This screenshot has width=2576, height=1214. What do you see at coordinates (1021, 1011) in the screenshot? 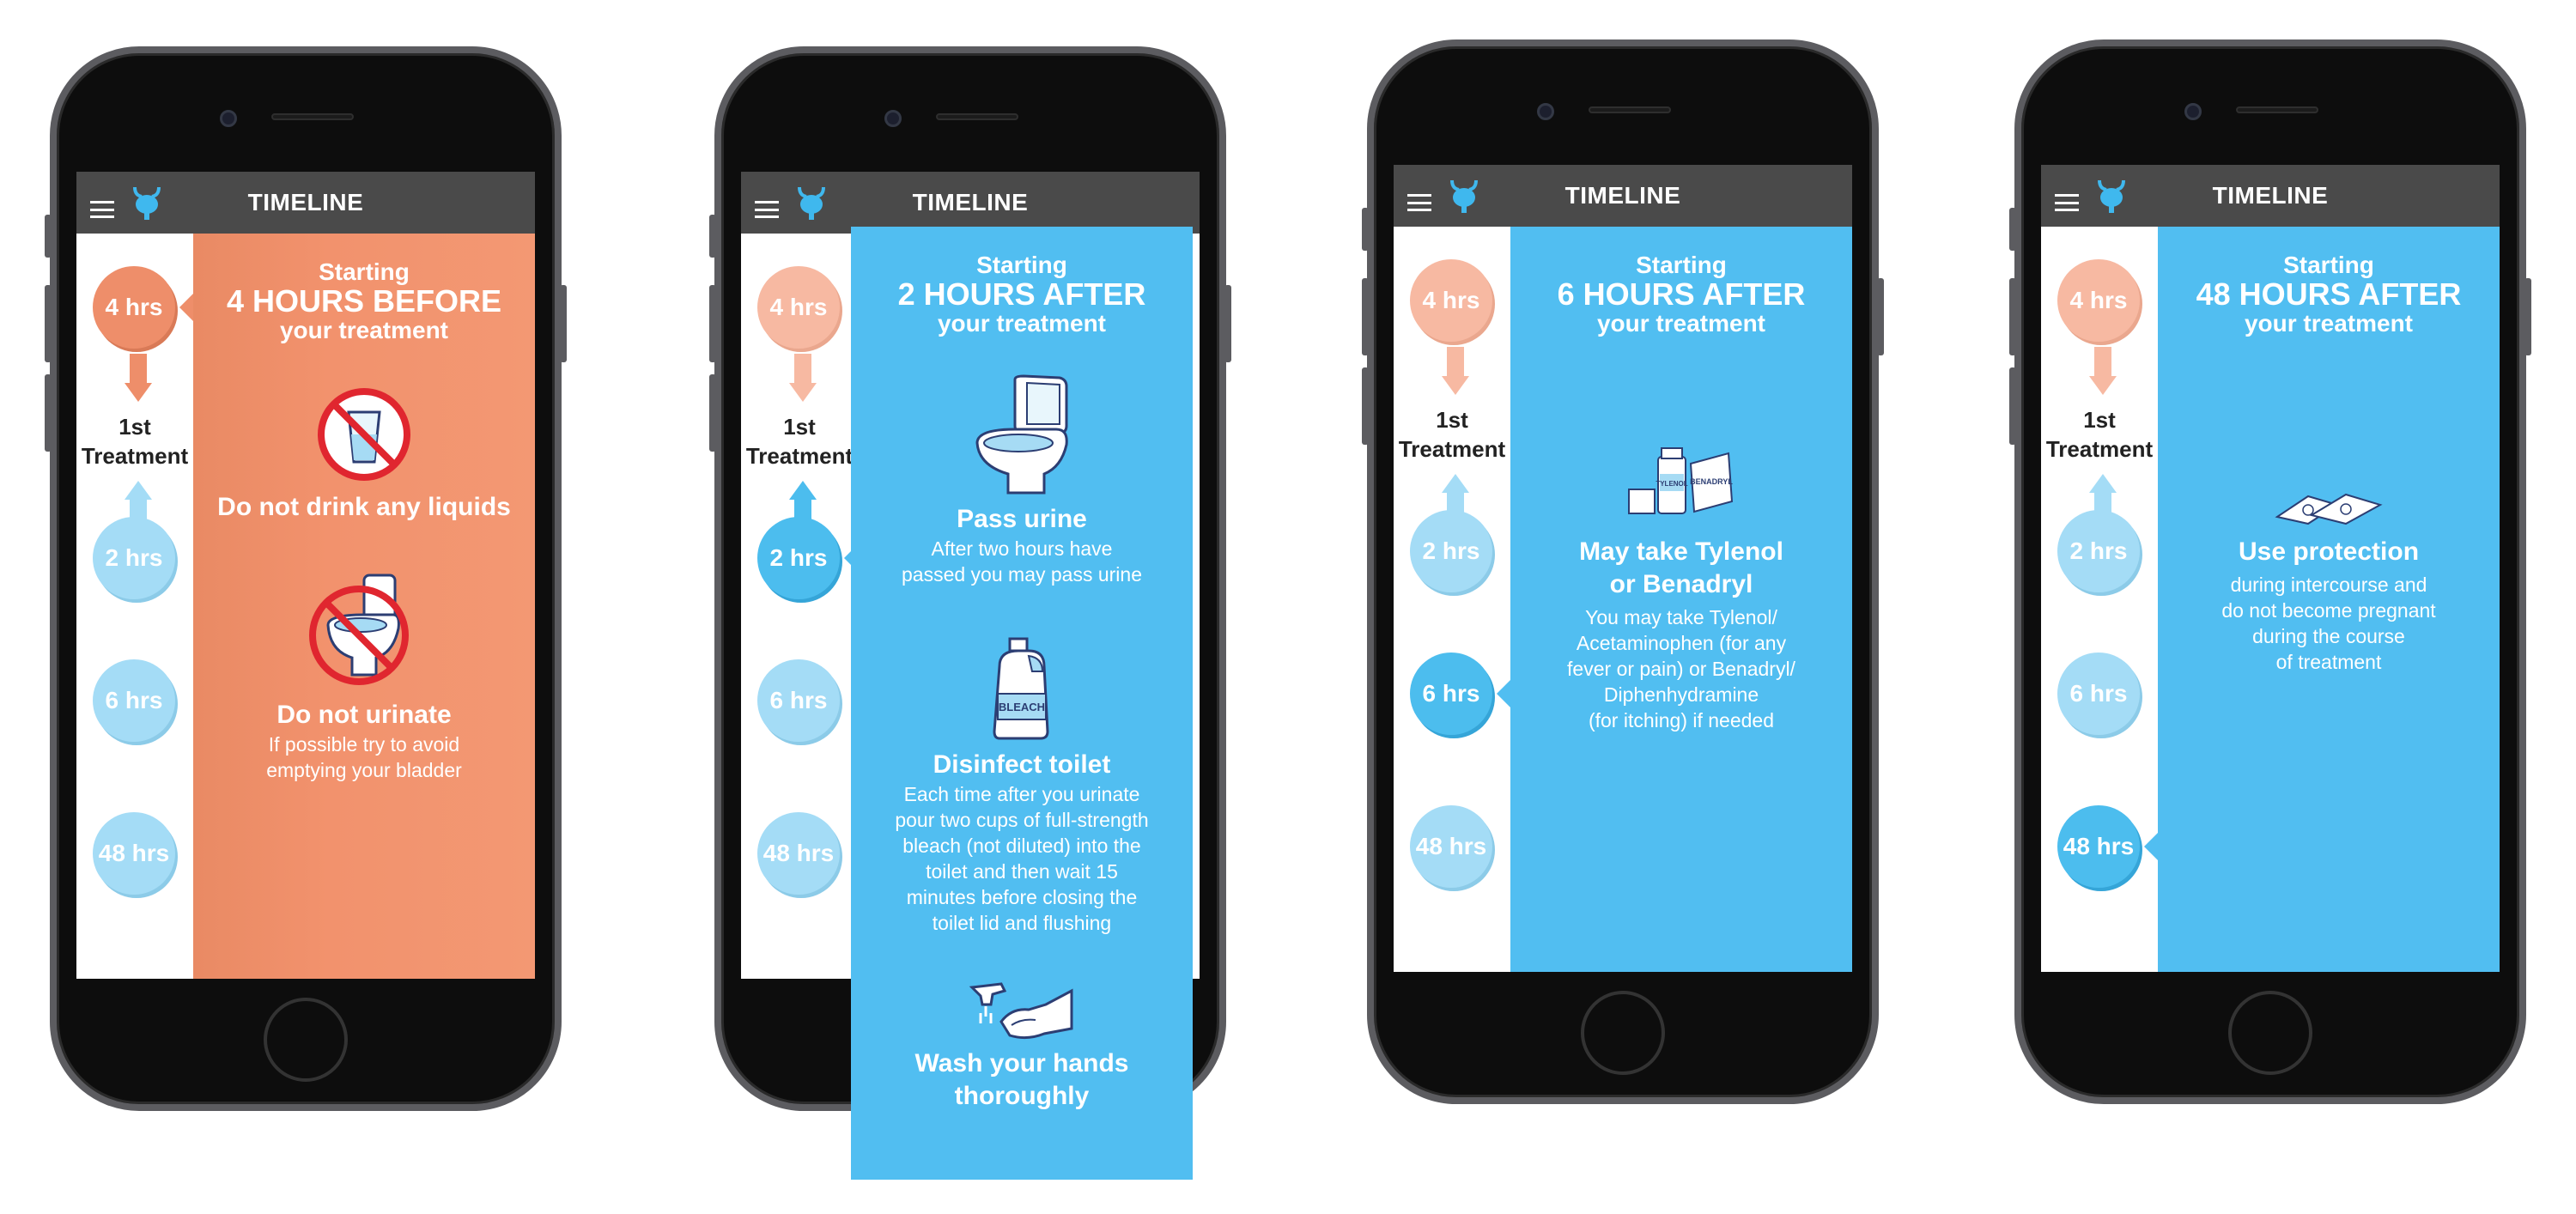
I see `hand-washing-icon` at bounding box center [1021, 1011].